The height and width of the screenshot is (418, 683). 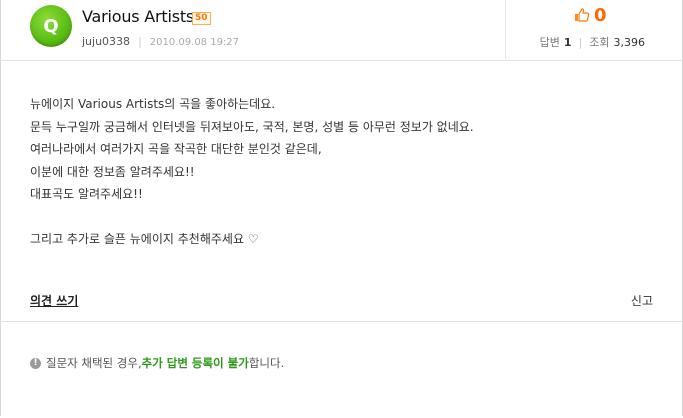 What do you see at coordinates (54, 300) in the screenshot?
I see `write-opinion-link: 의견 쓰기` at bounding box center [54, 300].